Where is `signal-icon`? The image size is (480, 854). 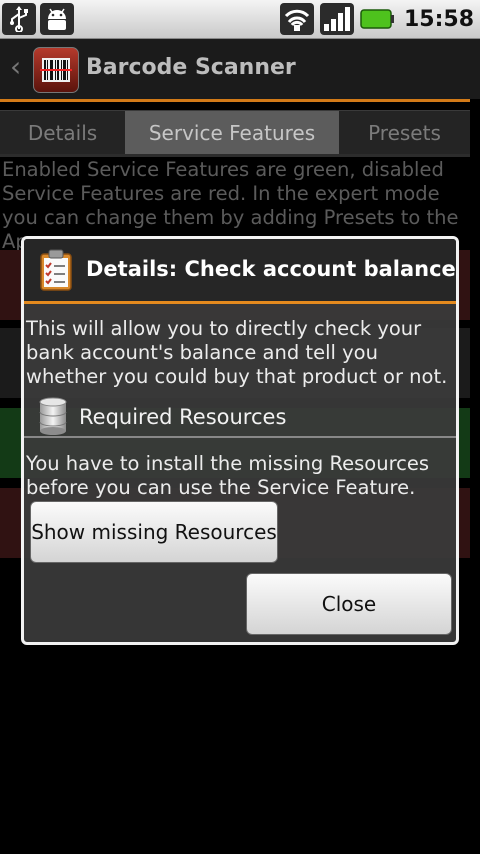 signal-icon is located at coordinates (336, 19).